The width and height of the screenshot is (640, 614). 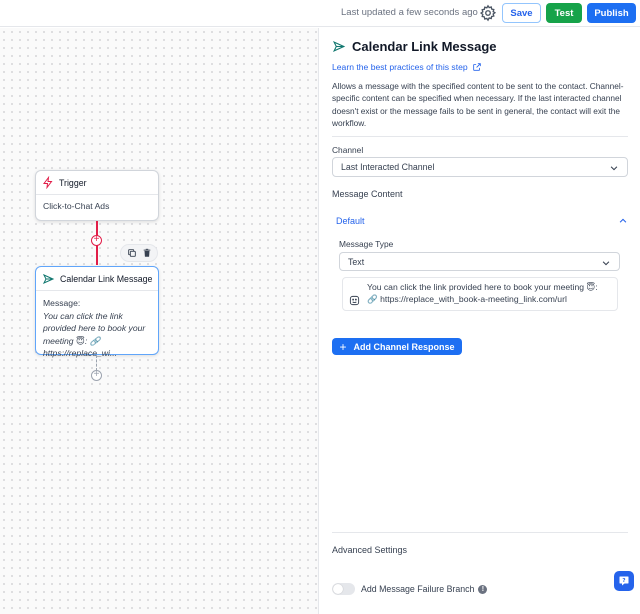 What do you see at coordinates (132, 253) in the screenshot?
I see `copy-icon` at bounding box center [132, 253].